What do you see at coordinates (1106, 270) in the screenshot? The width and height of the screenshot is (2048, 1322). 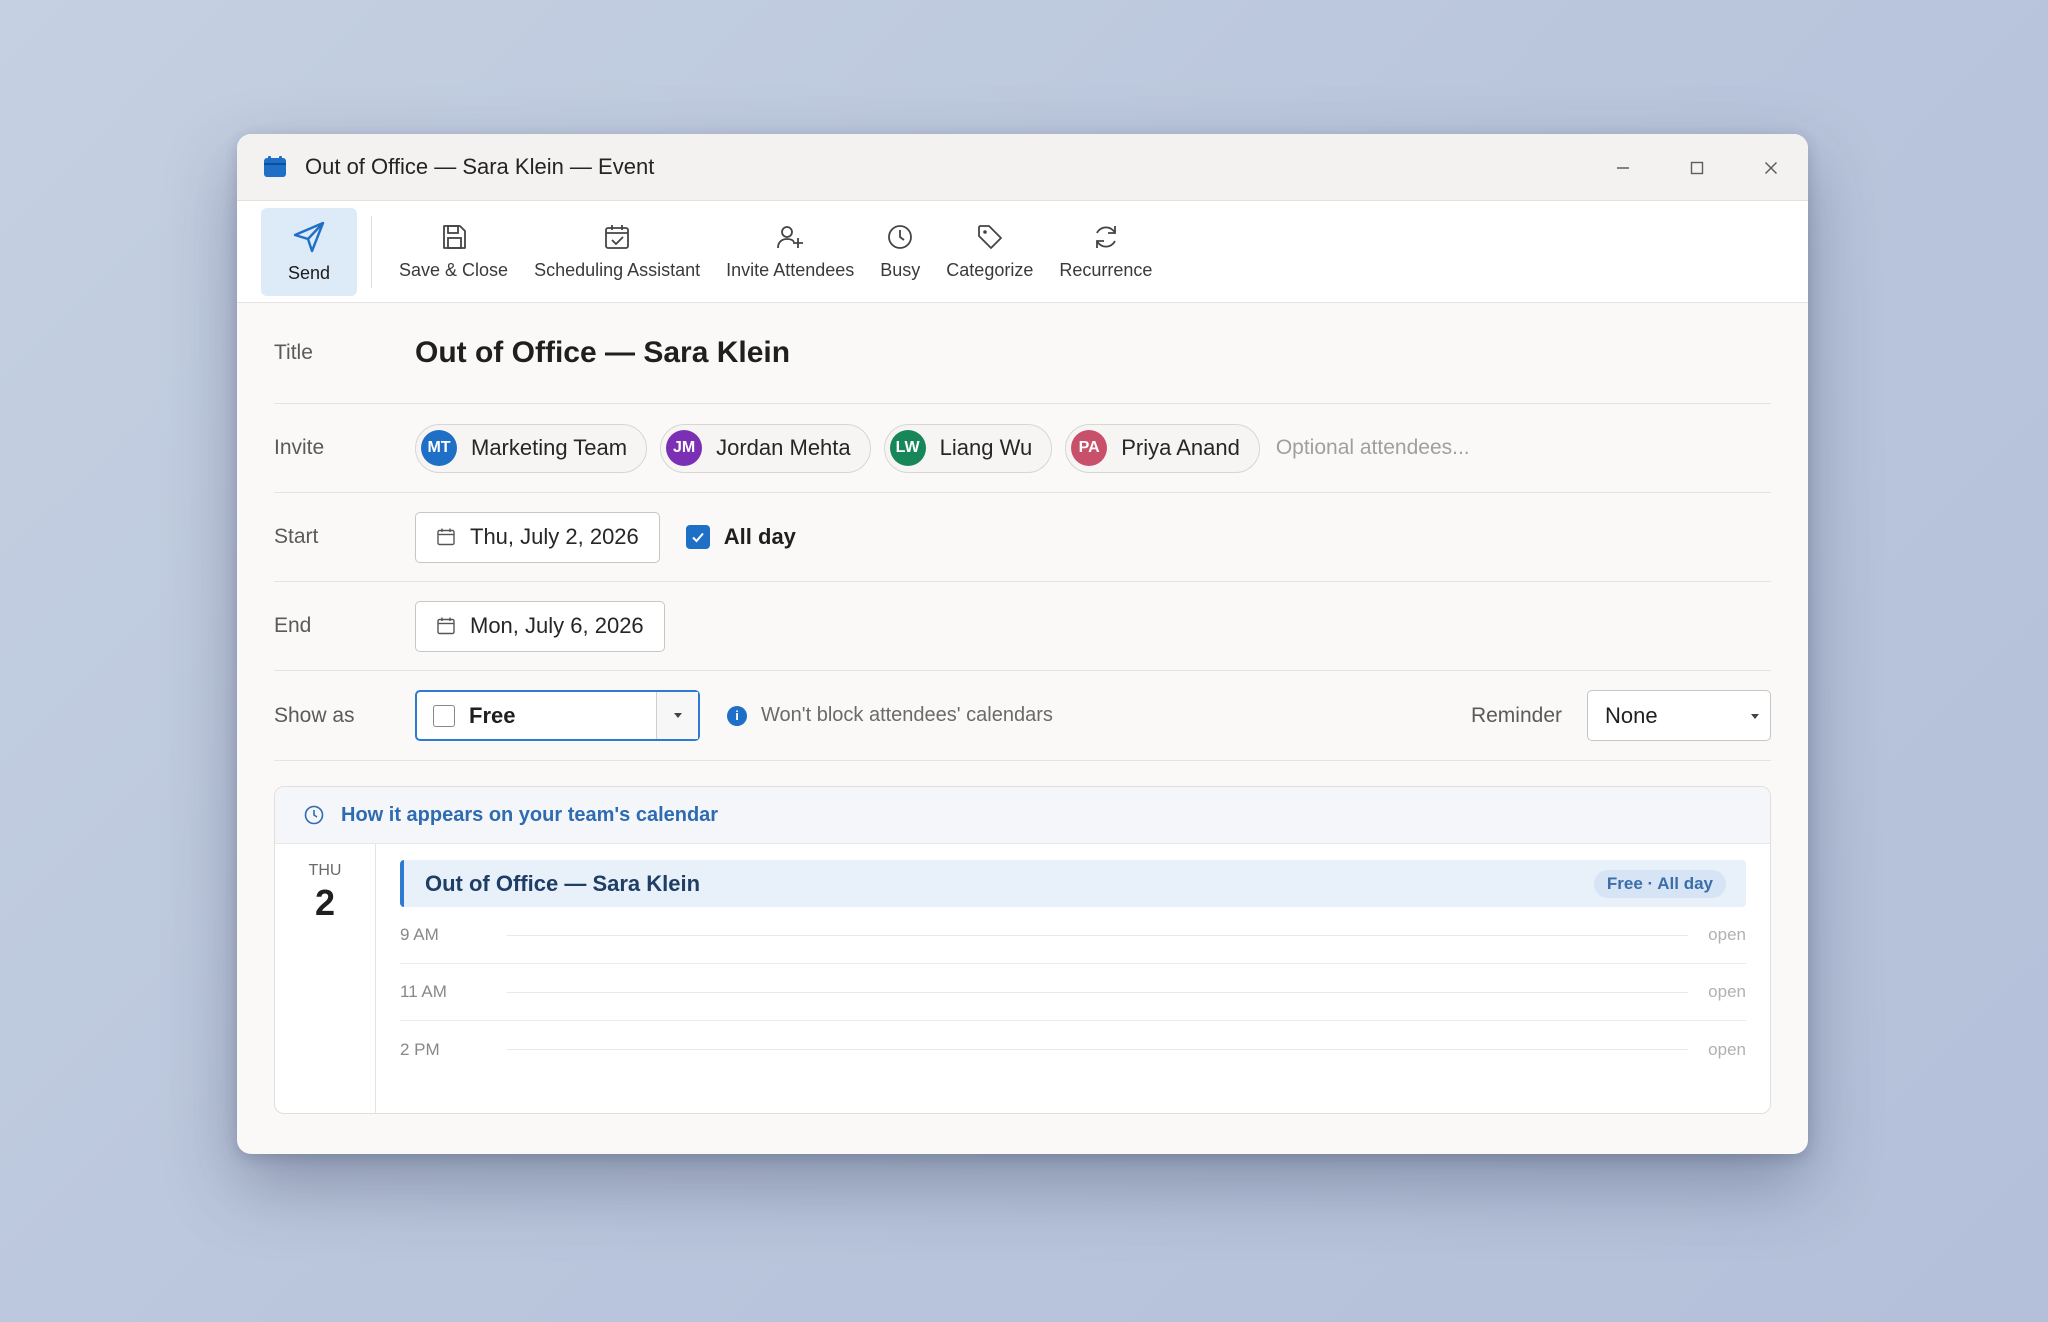 I see `recurrence-label: Recurrence` at bounding box center [1106, 270].